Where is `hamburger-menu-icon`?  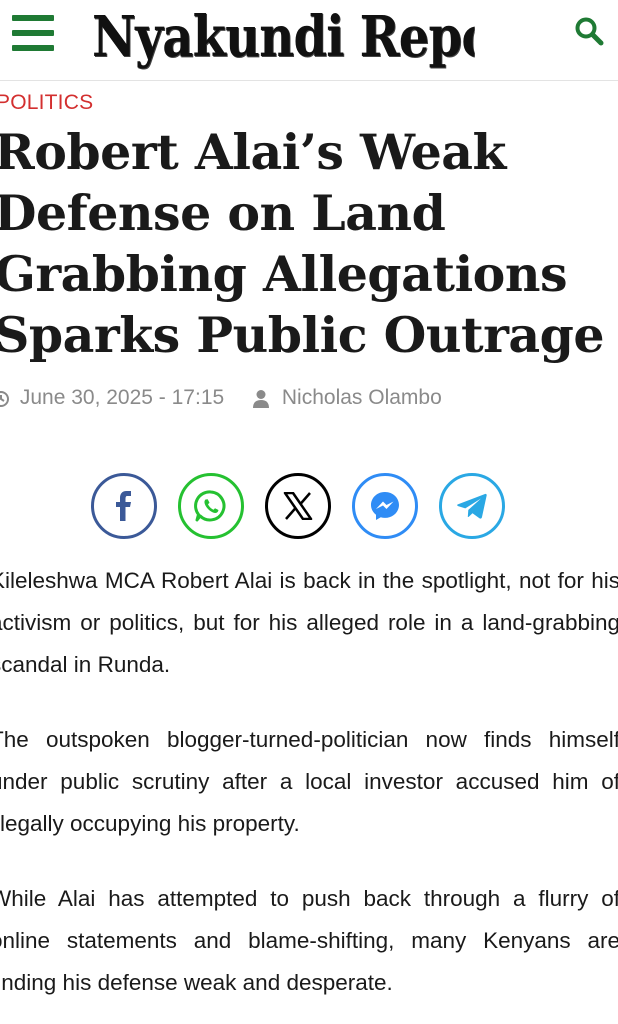
hamburger-menu-icon is located at coordinates (33, 18).